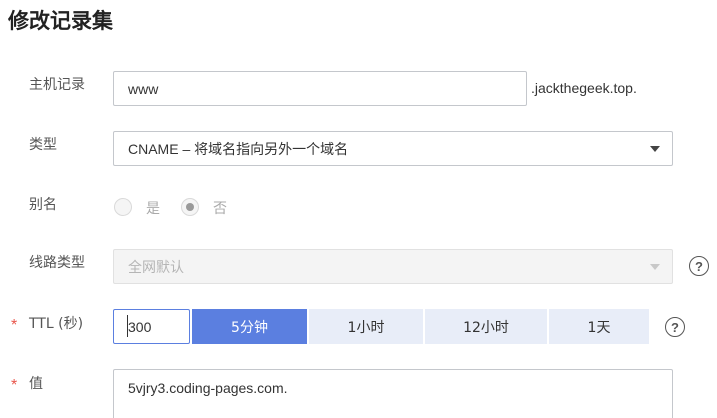 The width and height of the screenshot is (717, 418). I want to click on line-type-select: 全网默认, so click(393, 266).